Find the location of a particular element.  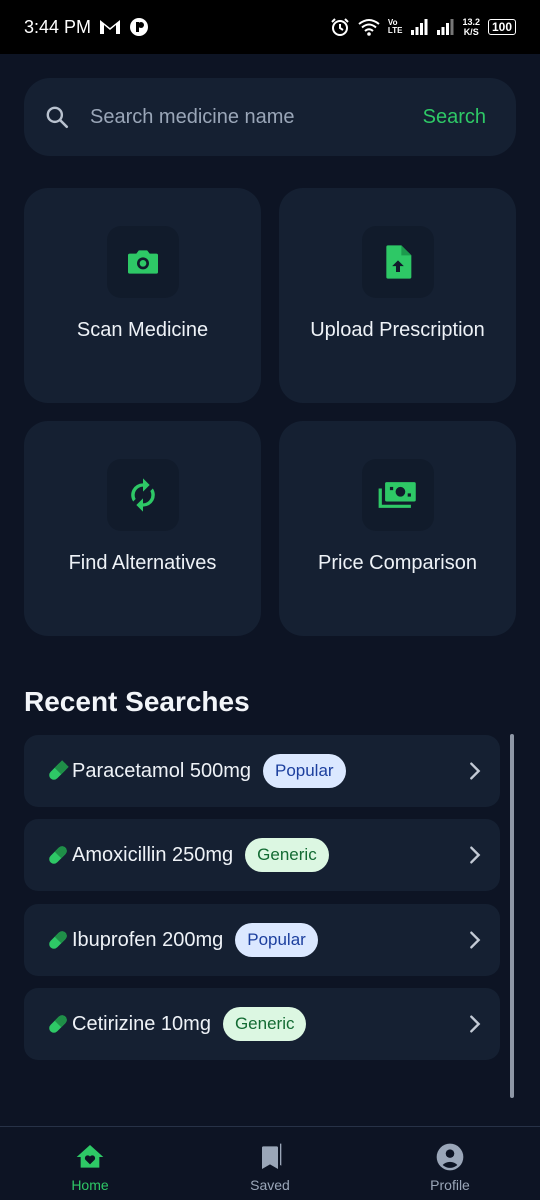

search-input is located at coordinates (256, 117).